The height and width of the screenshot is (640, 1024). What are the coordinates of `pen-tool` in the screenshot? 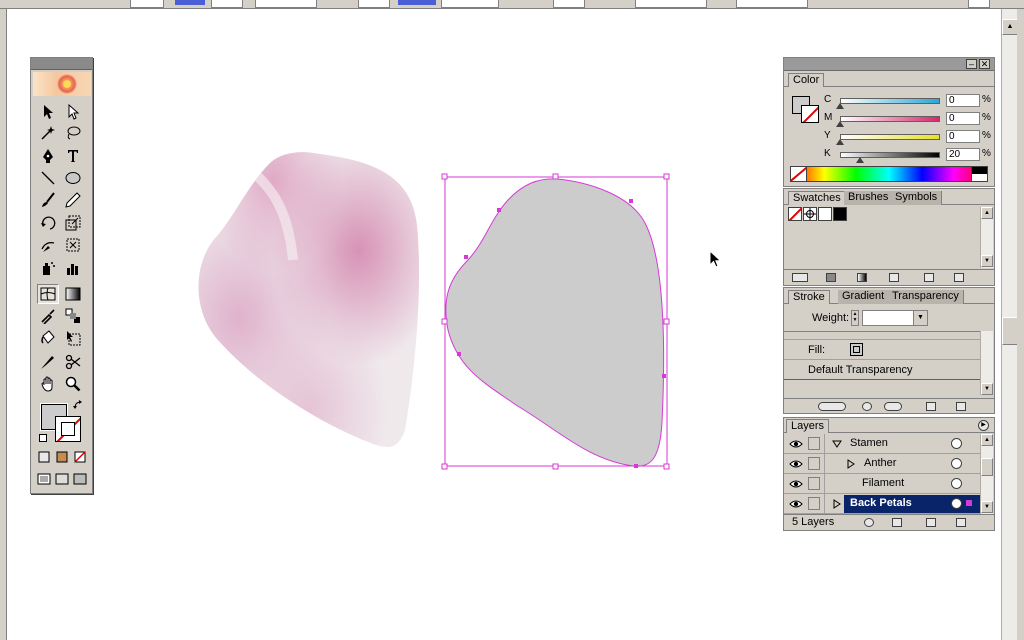 It's located at (48, 156).